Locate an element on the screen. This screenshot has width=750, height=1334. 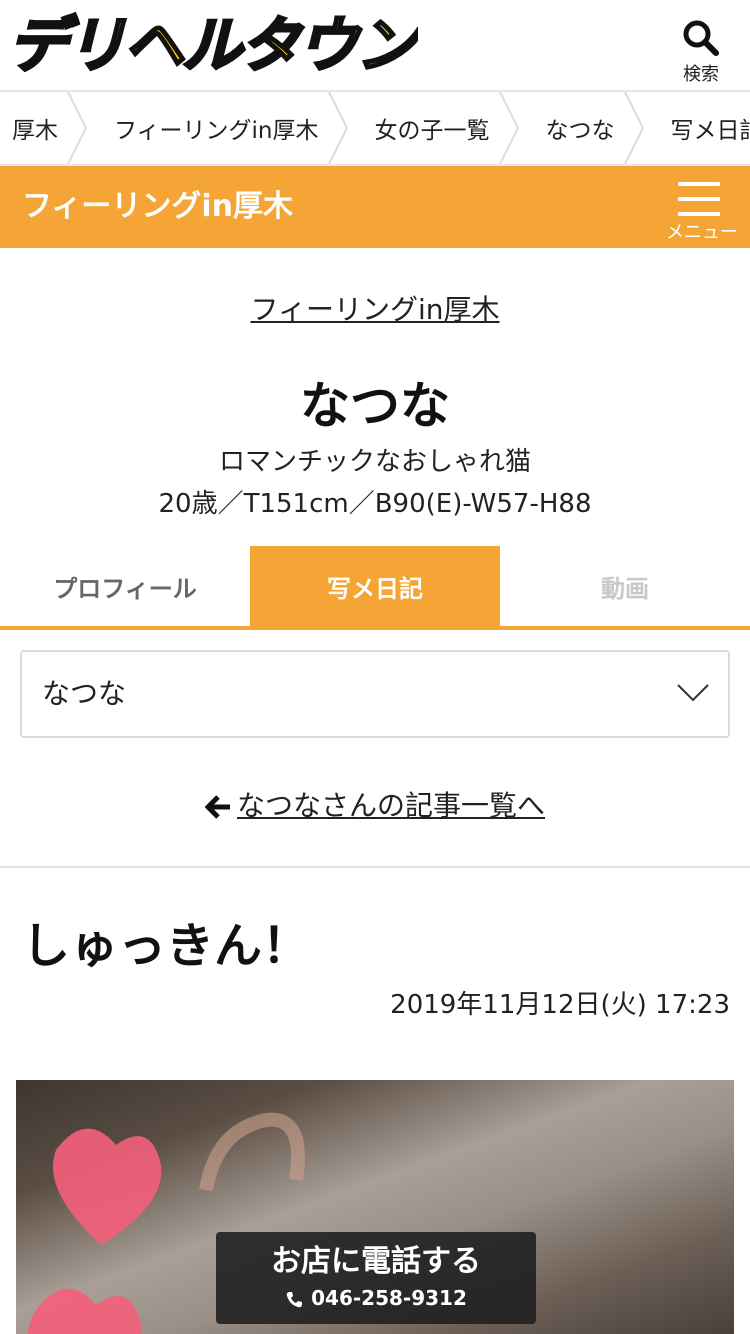
girl-select-value: なつな is located at coordinates (84, 693).